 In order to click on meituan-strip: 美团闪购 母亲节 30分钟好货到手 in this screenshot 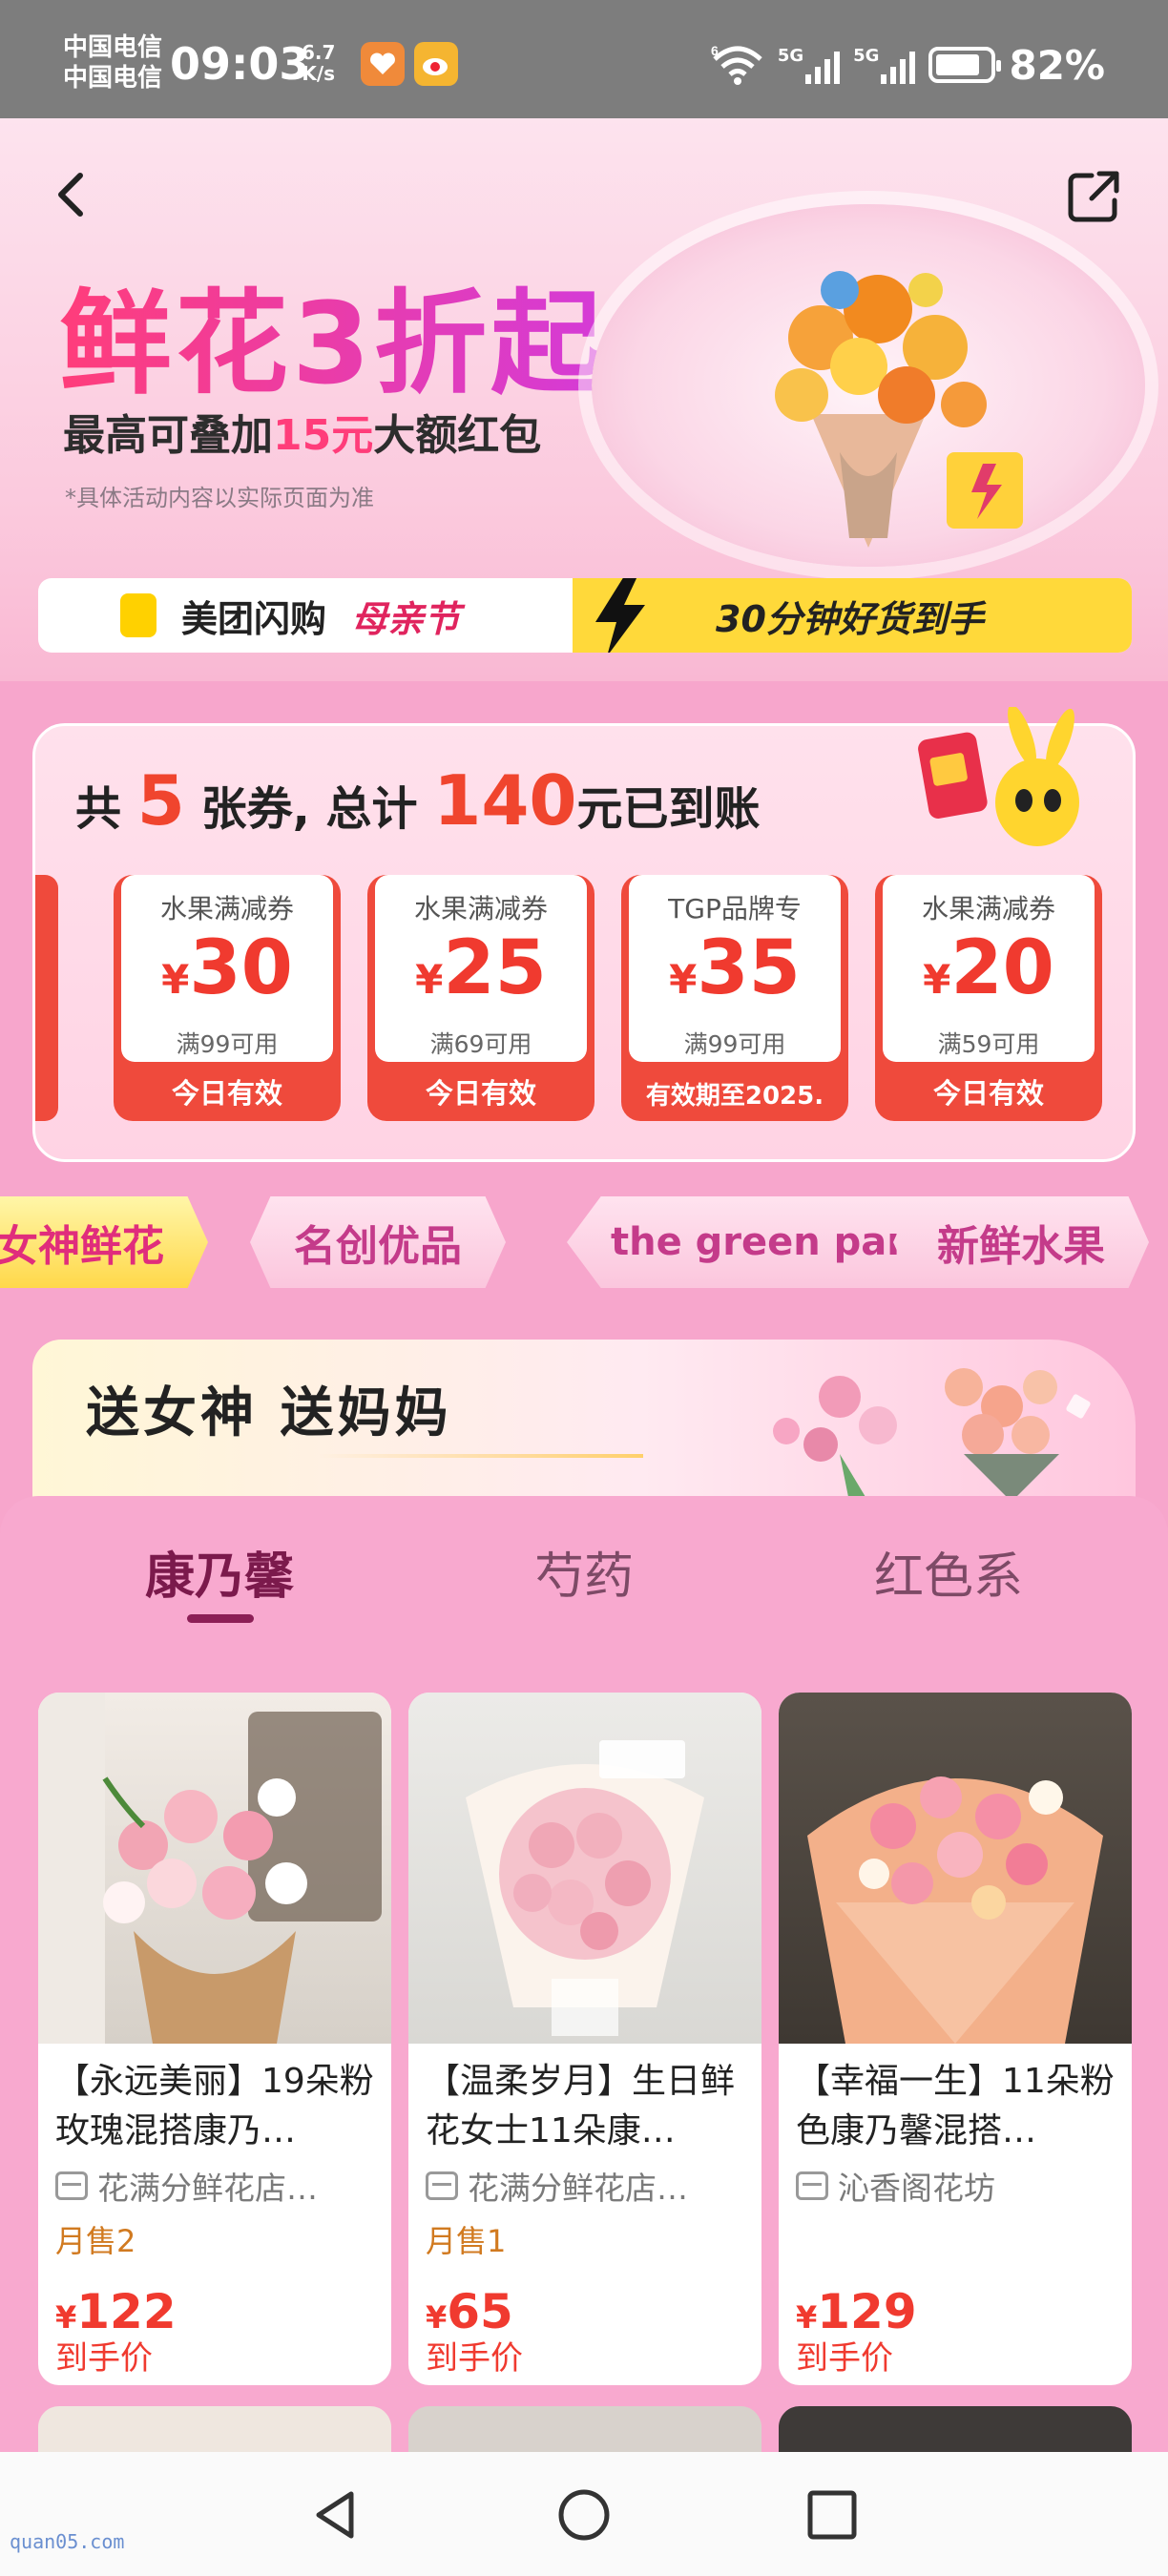, I will do `click(585, 615)`.